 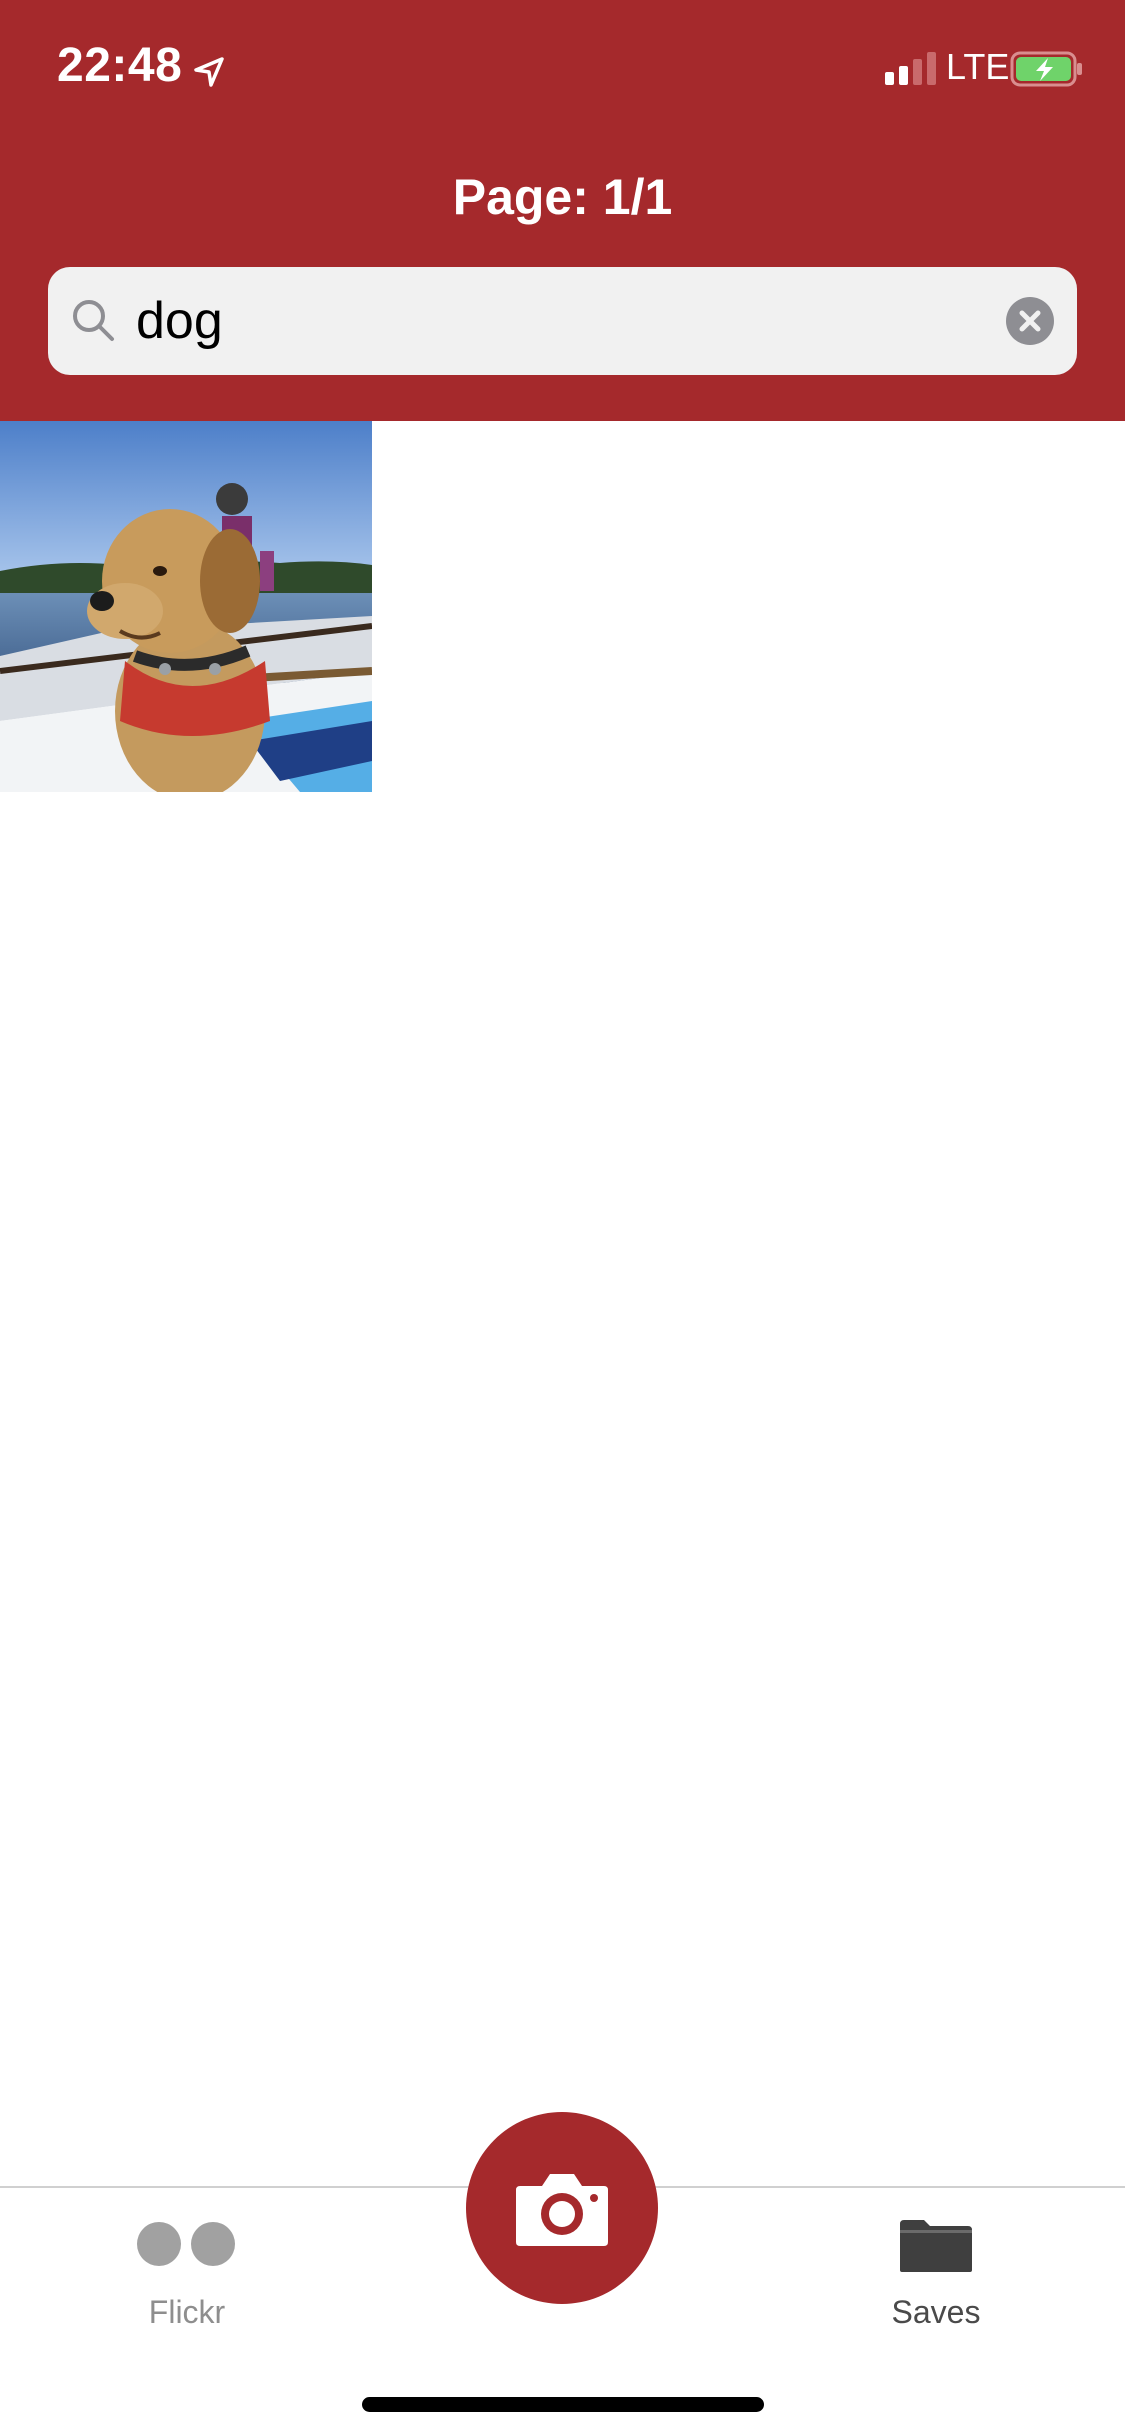 I want to click on status-time: 22:48, so click(x=120, y=65).